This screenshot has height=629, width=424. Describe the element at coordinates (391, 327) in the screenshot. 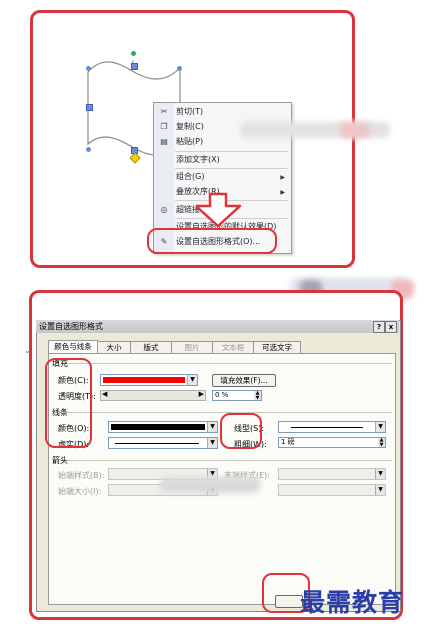

I see `close-button: x` at that location.